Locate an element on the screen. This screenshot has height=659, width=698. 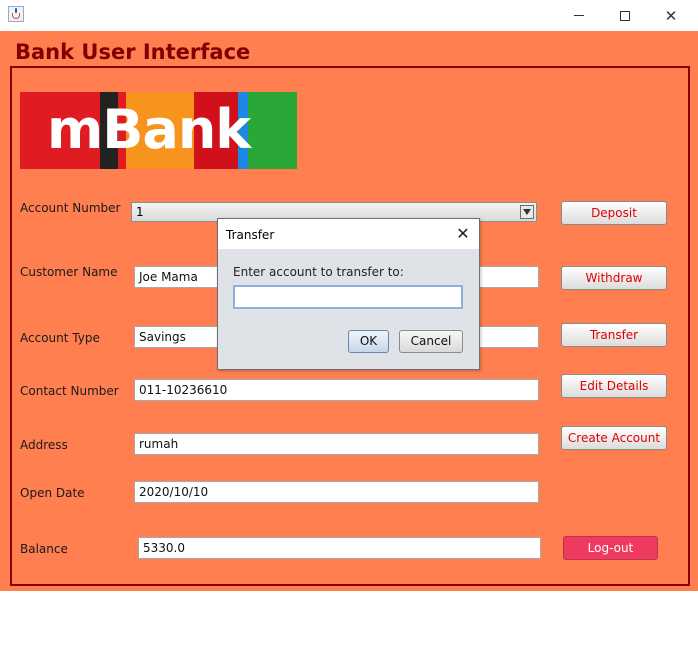
logout-button: Log-out is located at coordinates (610, 548).